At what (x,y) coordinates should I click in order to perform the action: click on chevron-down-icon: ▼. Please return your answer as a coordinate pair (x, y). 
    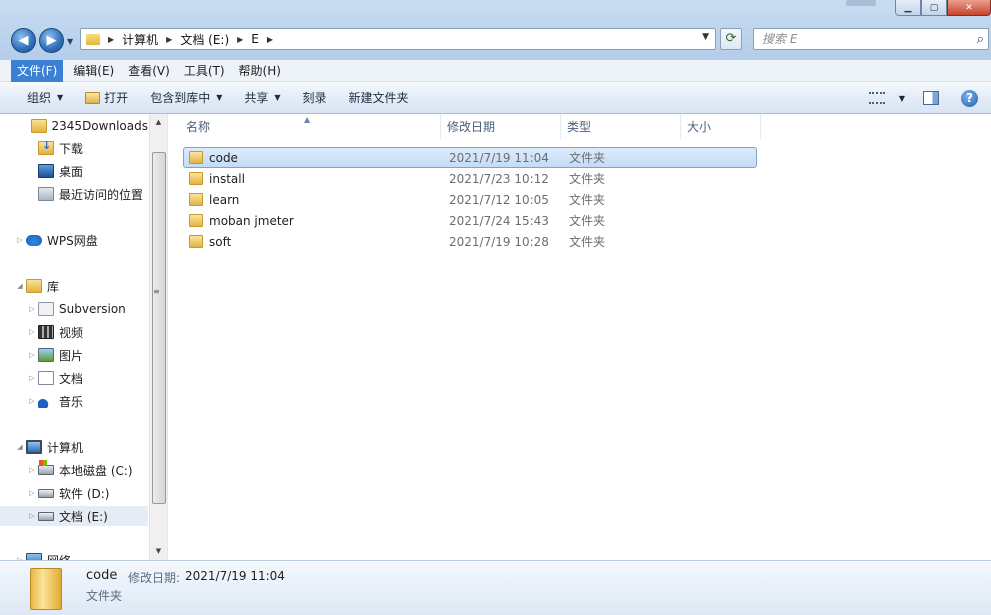
    Looking at the image, I should click on (219, 97).